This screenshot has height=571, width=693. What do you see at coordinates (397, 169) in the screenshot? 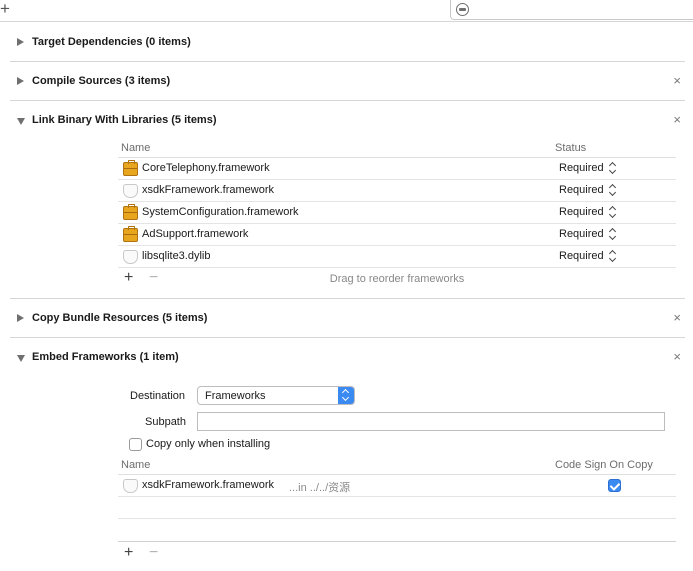
I see `library-row: CoreTelephony.framework Required` at bounding box center [397, 169].